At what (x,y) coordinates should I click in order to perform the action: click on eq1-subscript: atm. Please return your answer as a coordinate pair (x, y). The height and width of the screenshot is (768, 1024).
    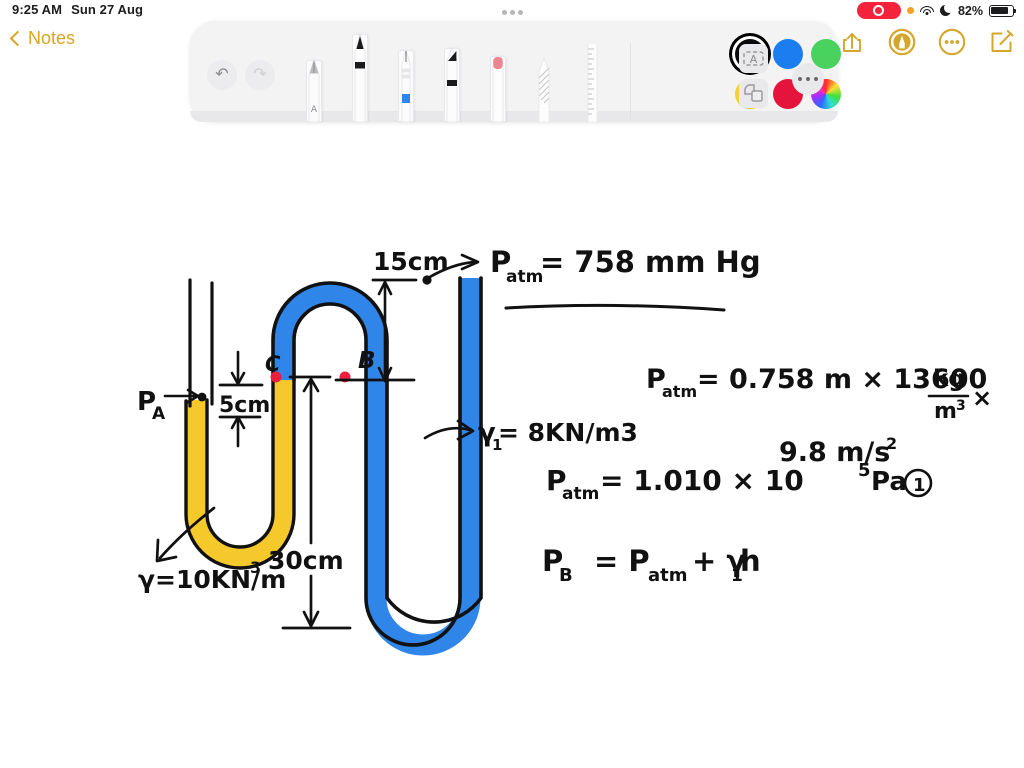
    Looking at the image, I should click on (524, 277).